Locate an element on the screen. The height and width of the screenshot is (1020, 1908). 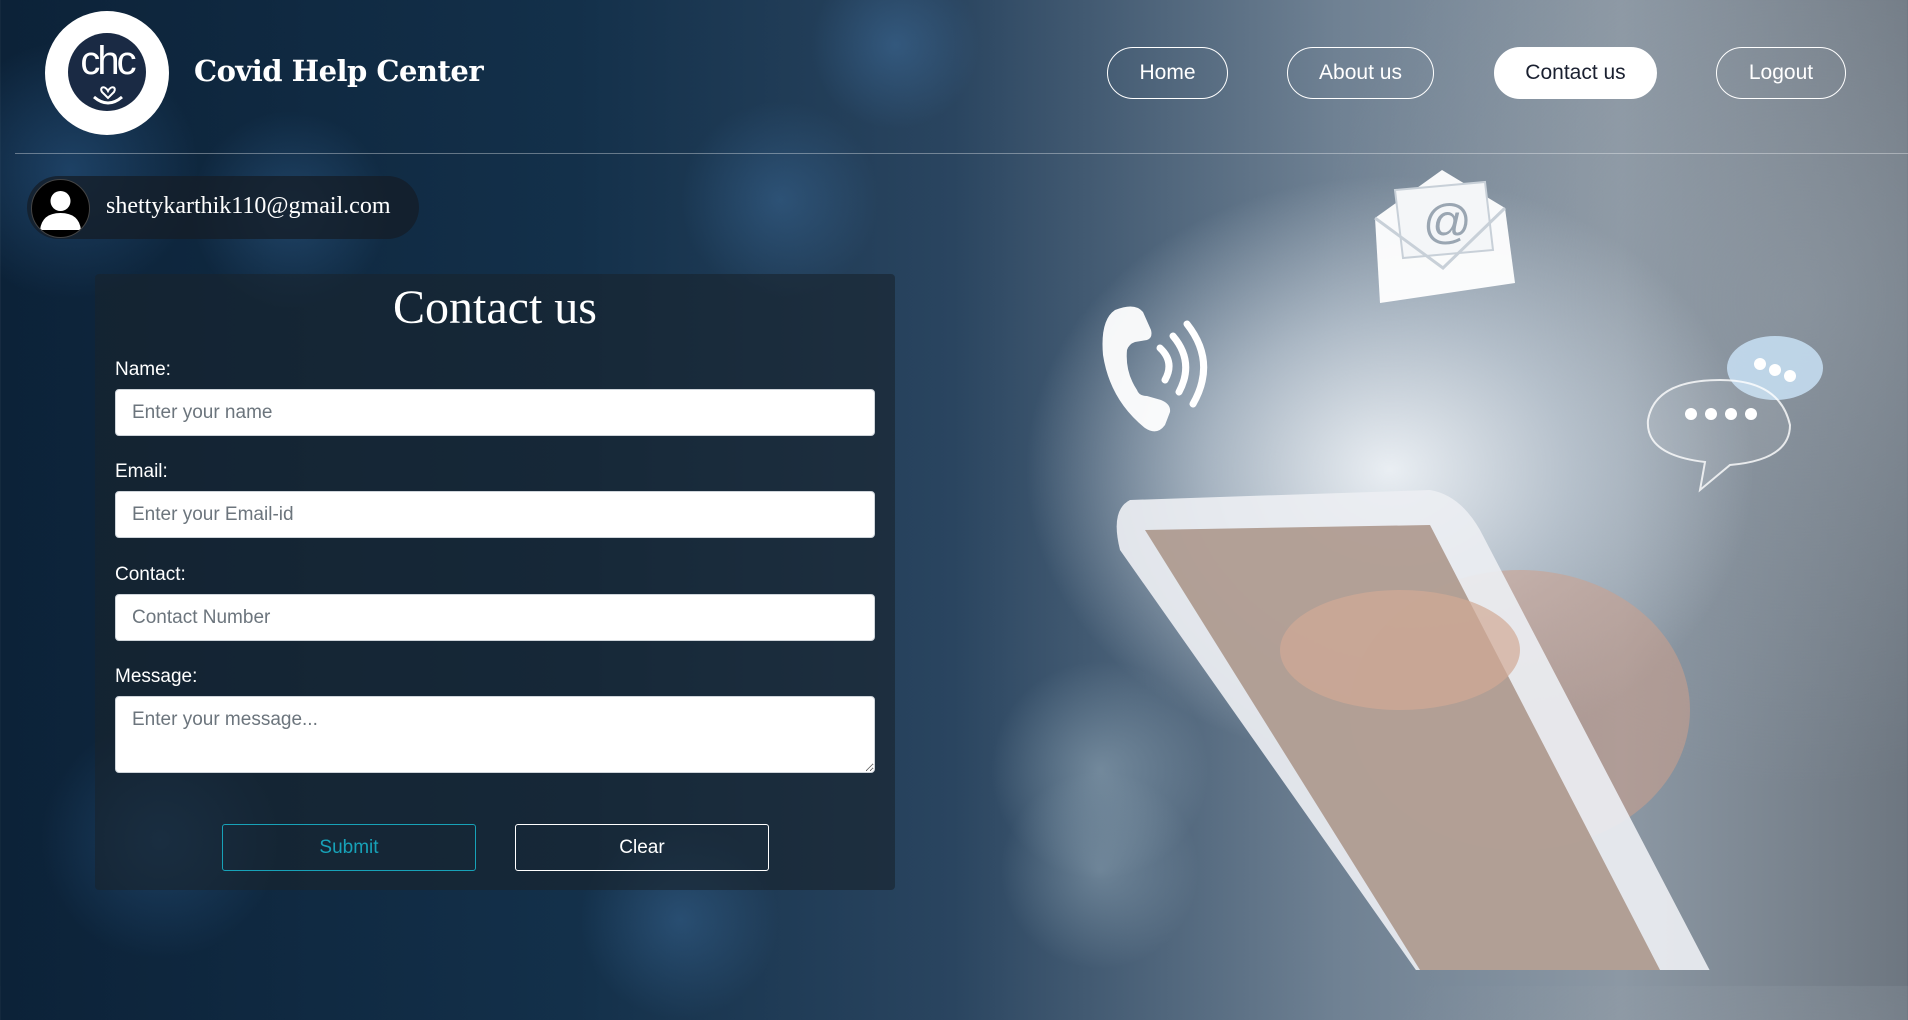
header-divider is located at coordinates (961, 153).